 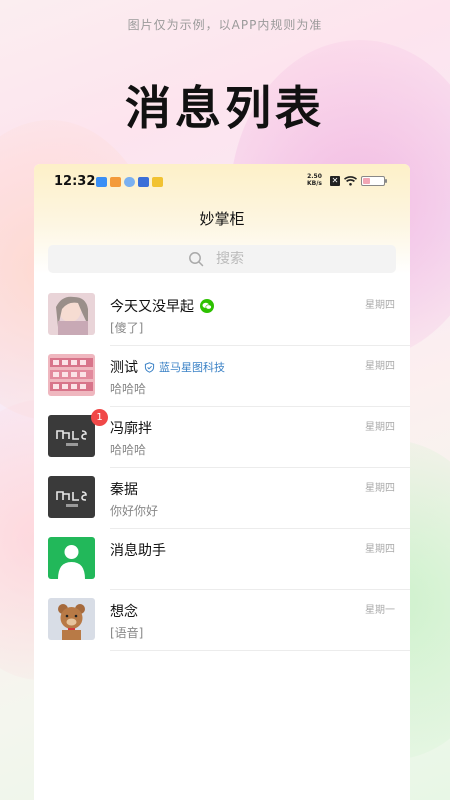 What do you see at coordinates (222, 437) in the screenshot?
I see `conversation-item: 1 冯廓拌 哈哈哈 星期四` at bounding box center [222, 437].